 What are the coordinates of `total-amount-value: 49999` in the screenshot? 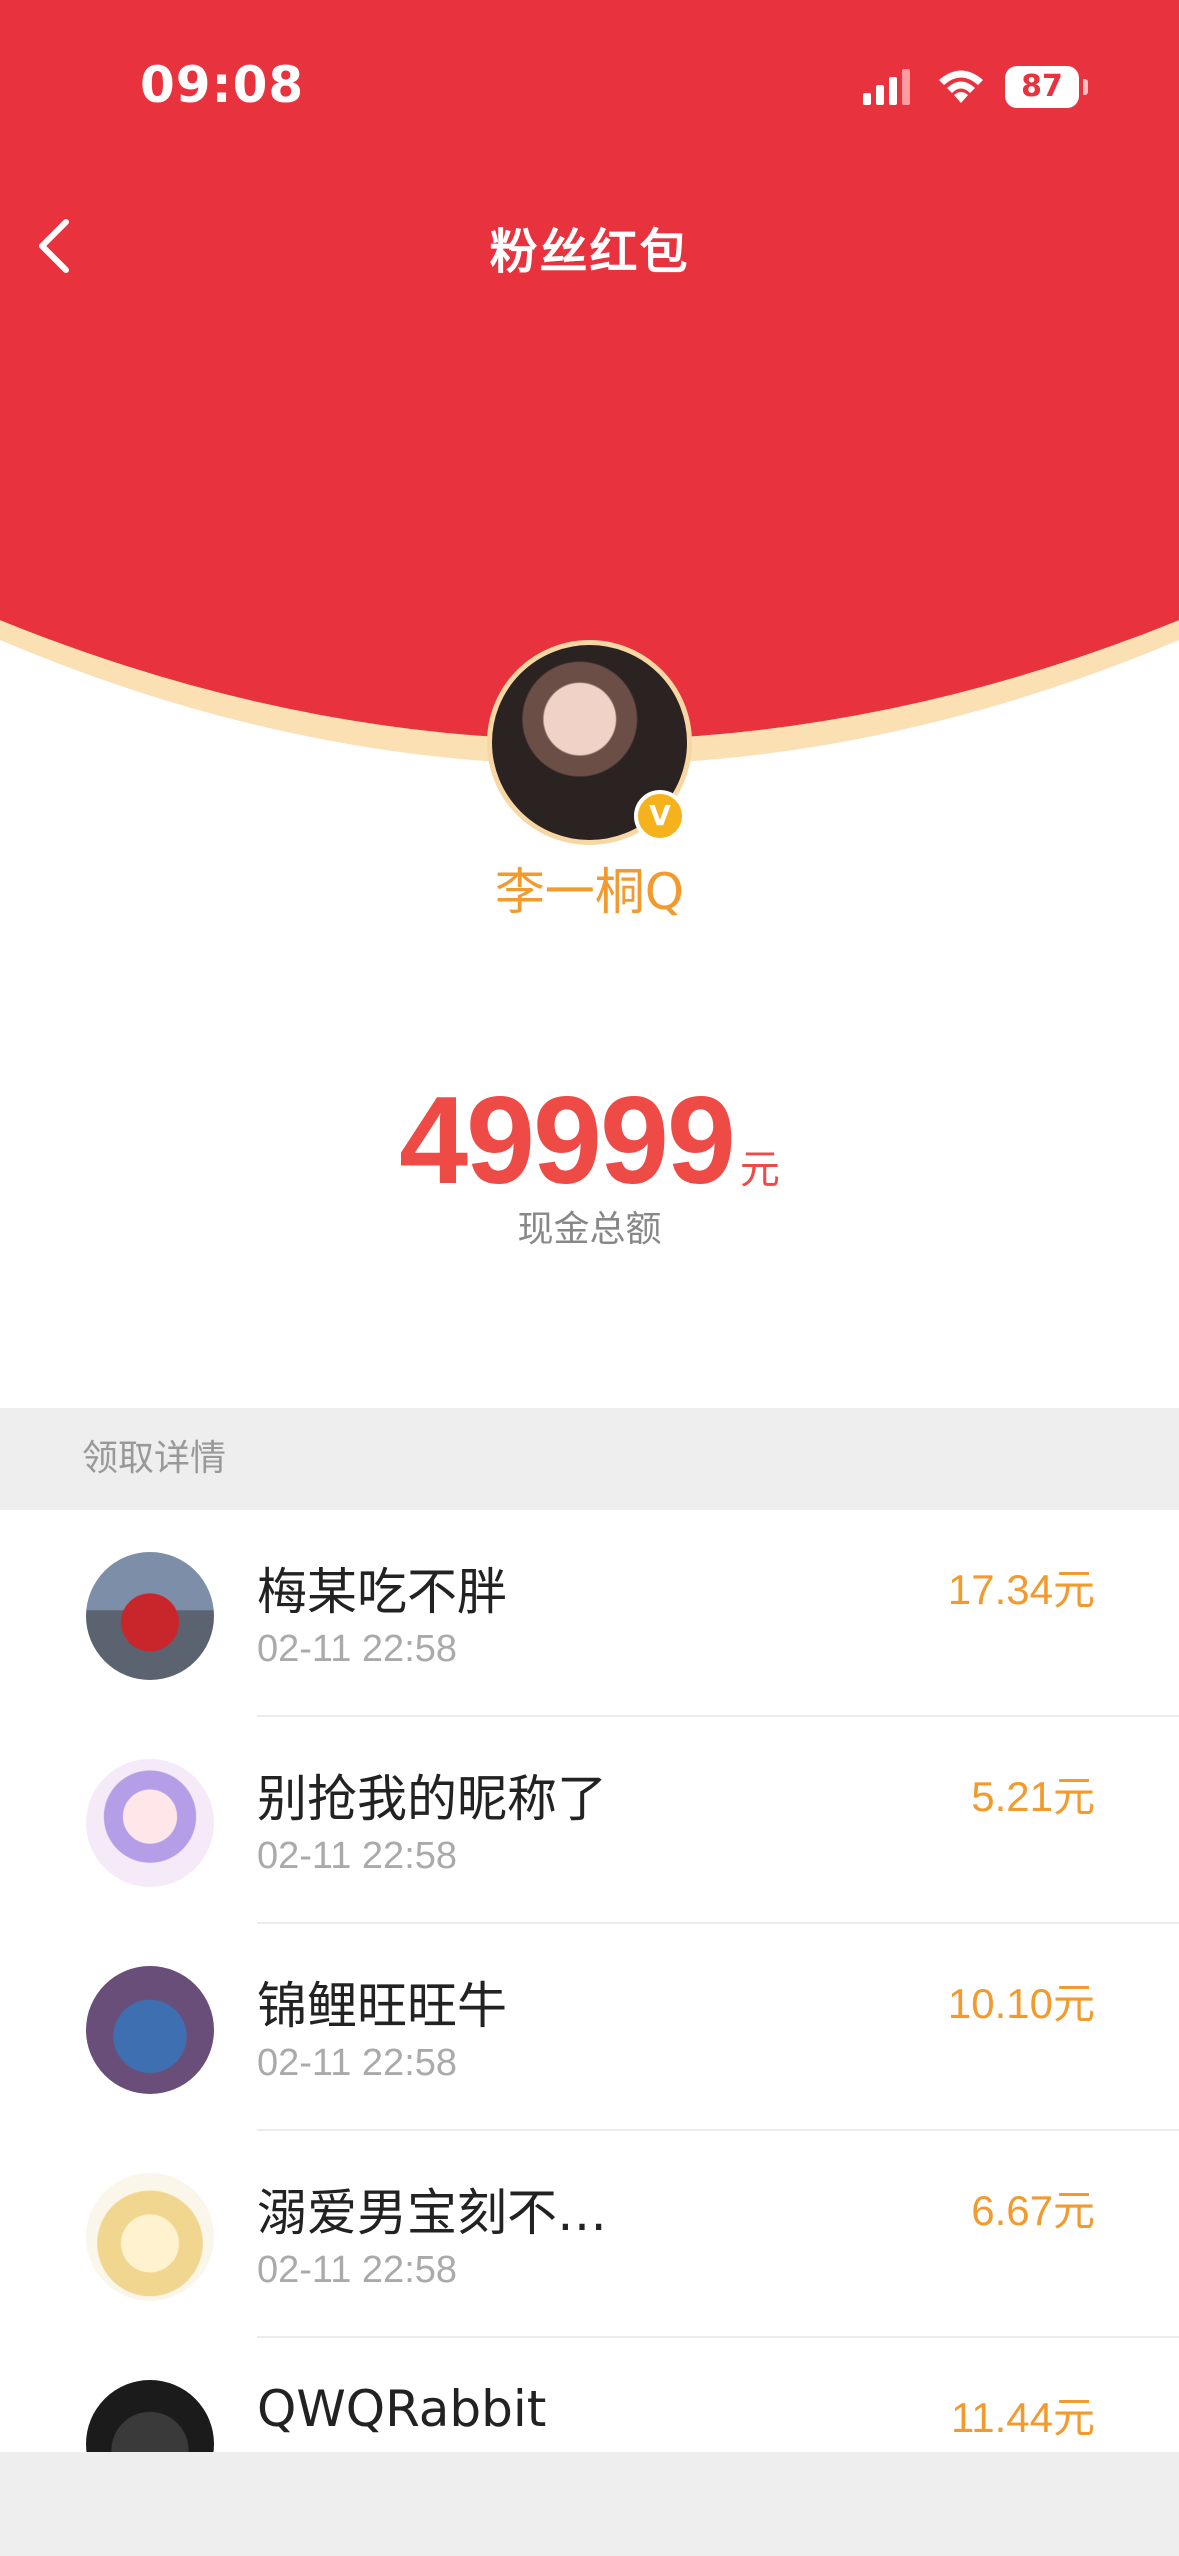 It's located at (567, 1141).